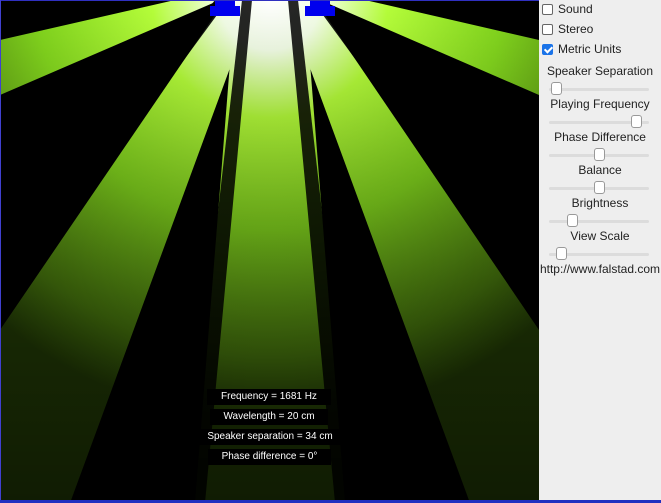 The height and width of the screenshot is (503, 661). What do you see at coordinates (269, 0) in the screenshot?
I see `canvas-border-top` at bounding box center [269, 0].